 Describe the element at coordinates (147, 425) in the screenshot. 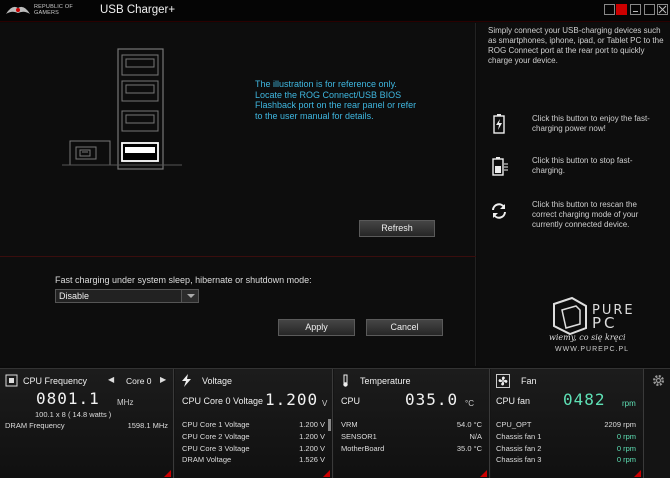

I see `dram-frequency-value: 1598.1 MHz` at that location.